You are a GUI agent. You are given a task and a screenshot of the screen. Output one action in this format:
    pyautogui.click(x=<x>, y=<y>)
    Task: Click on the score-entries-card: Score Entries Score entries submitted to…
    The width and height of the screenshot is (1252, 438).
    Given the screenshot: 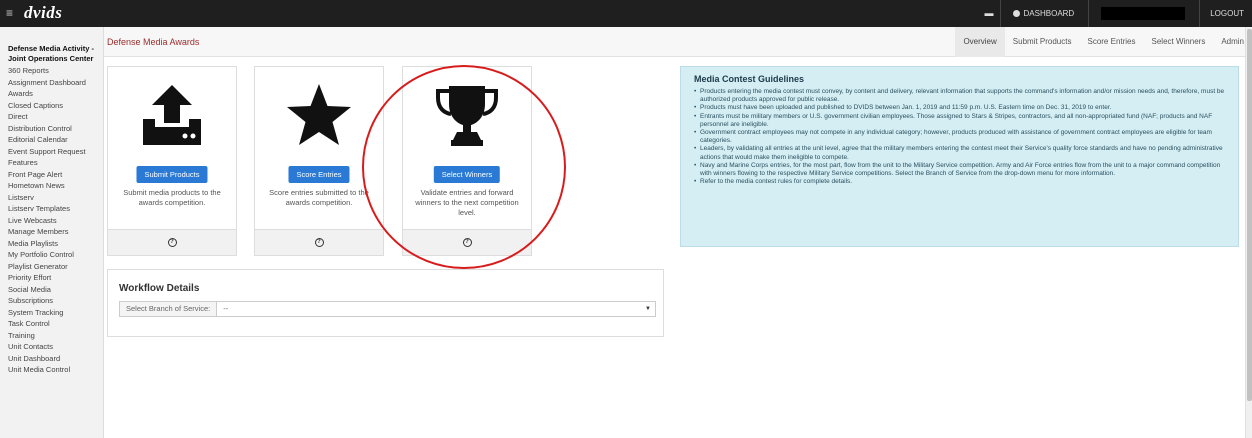 What is the action you would take?
    pyautogui.click(x=319, y=161)
    